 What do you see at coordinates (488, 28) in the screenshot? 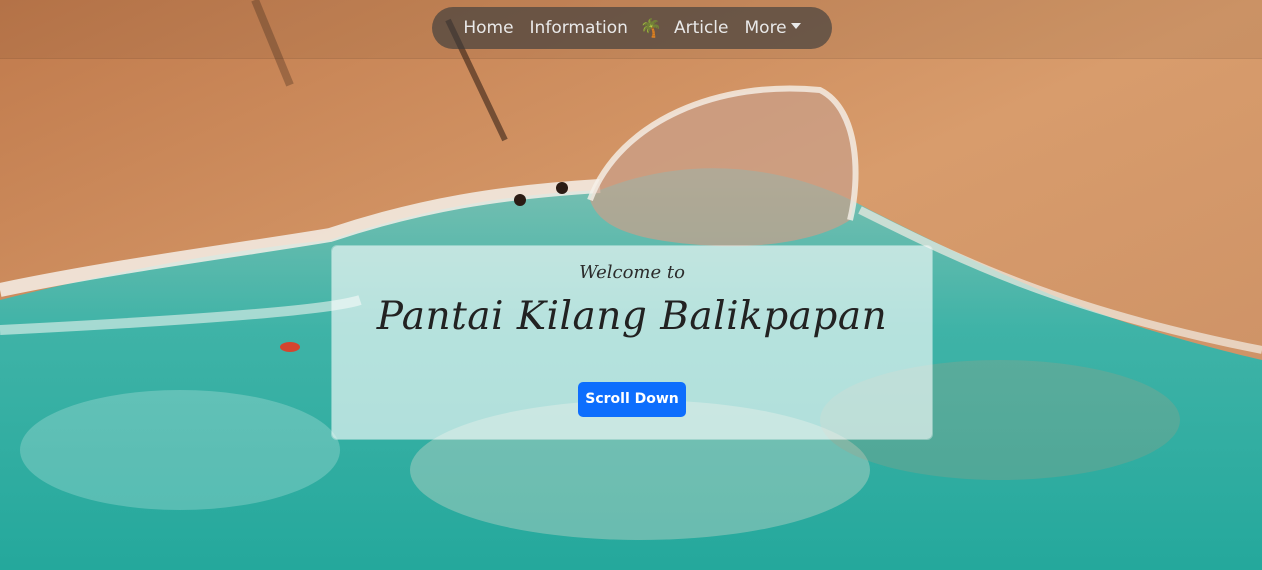
I see `nav-home-link: Home` at bounding box center [488, 28].